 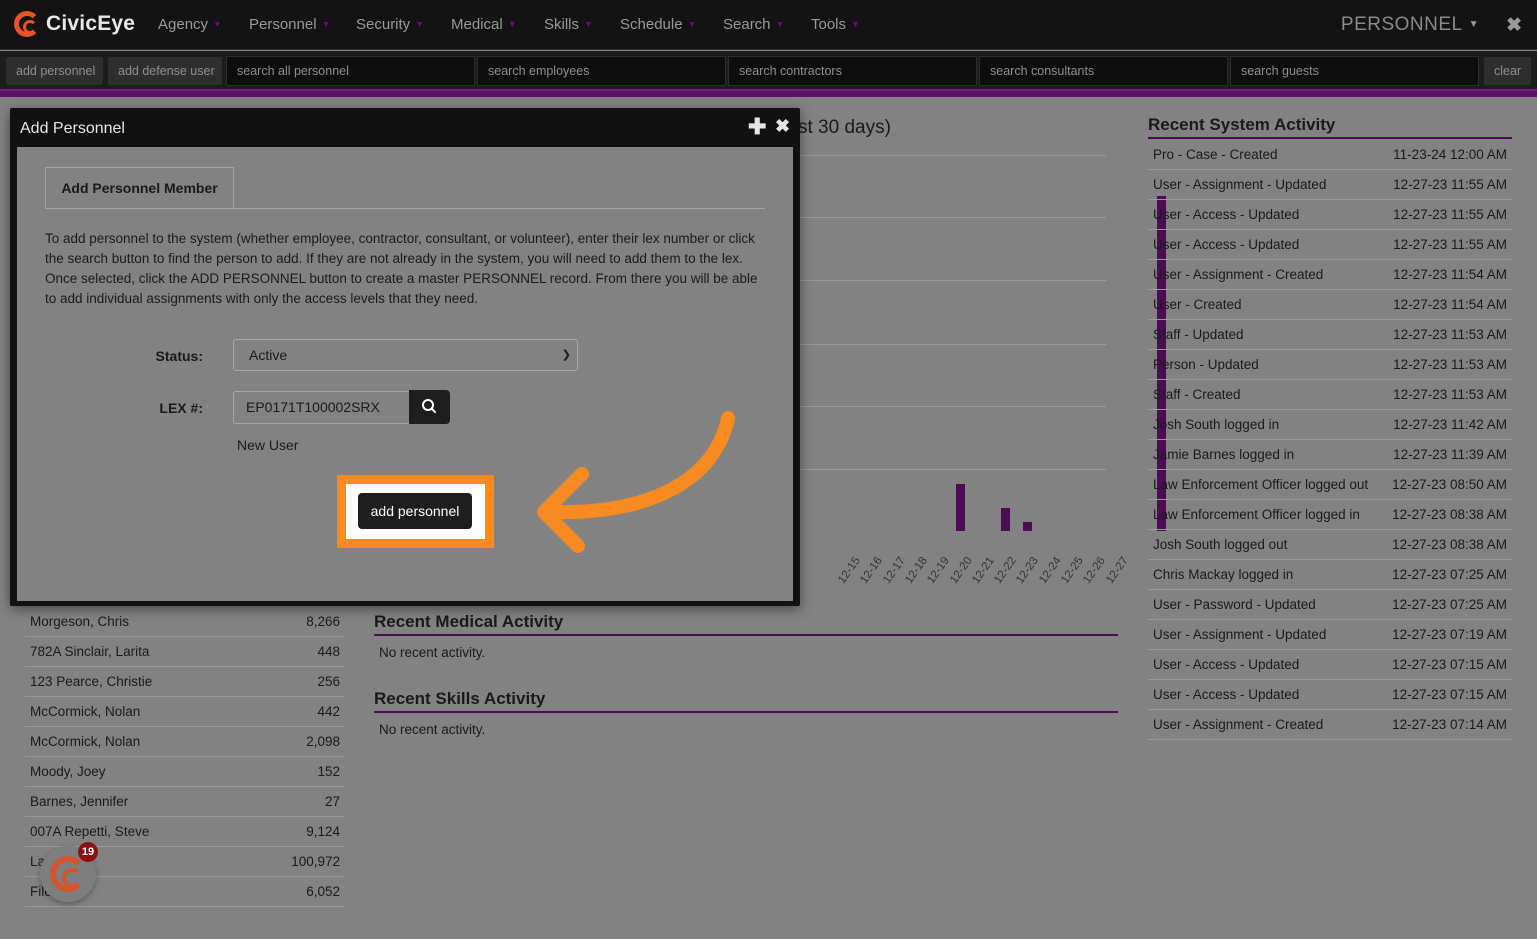 What do you see at coordinates (165, 71) in the screenshot?
I see `add-defense-user-button: add defense user` at bounding box center [165, 71].